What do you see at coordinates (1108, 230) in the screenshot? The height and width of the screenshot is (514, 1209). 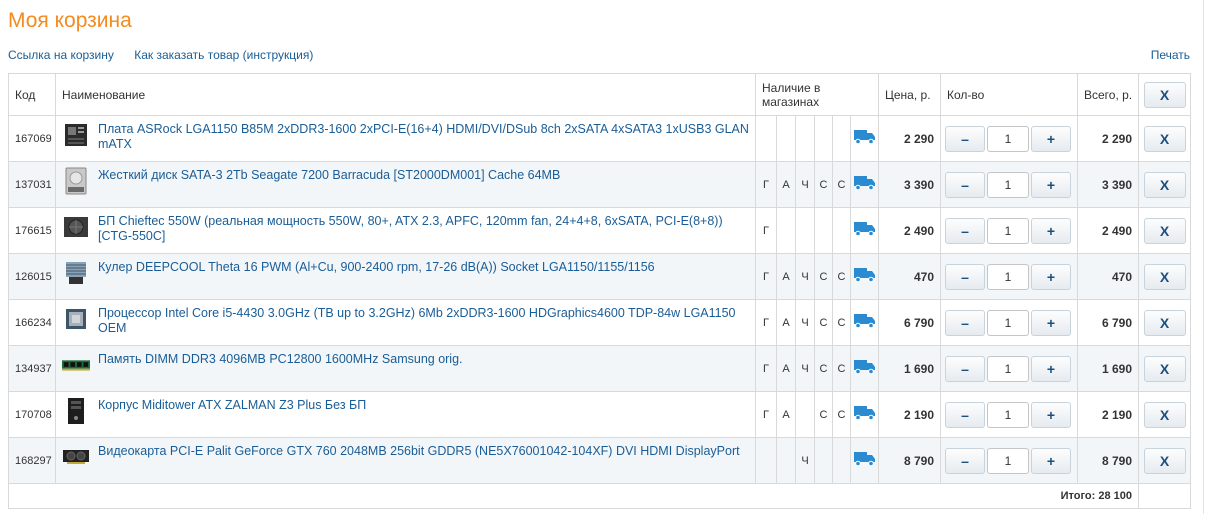 I see `item-total: 2 490` at bounding box center [1108, 230].